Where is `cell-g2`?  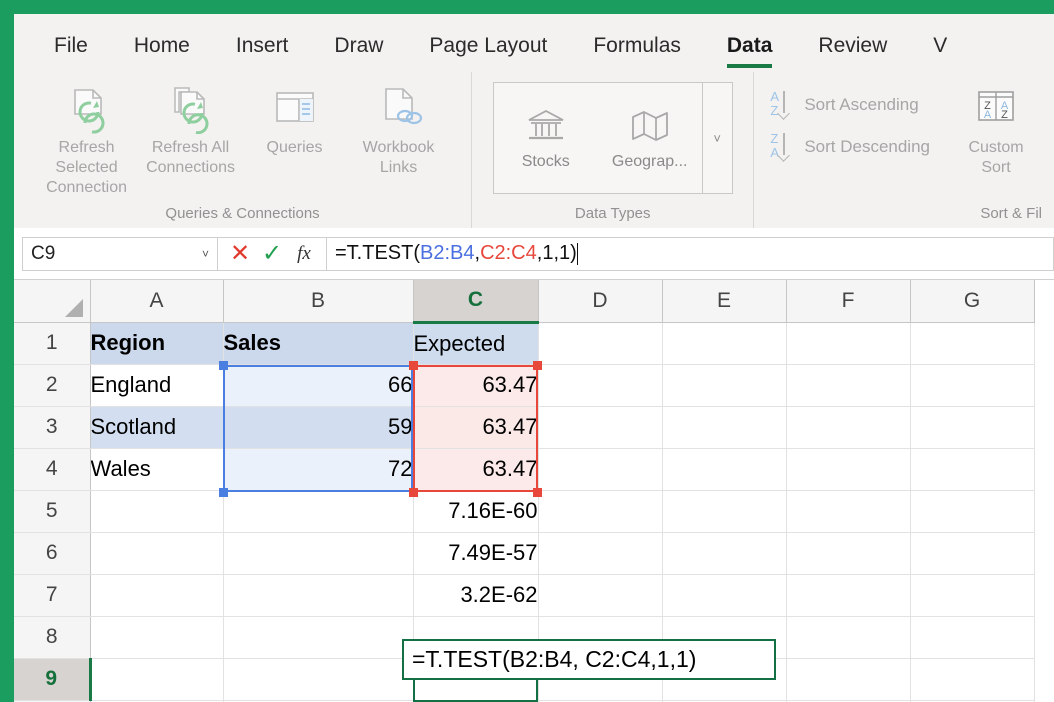
cell-g2 is located at coordinates (972, 385).